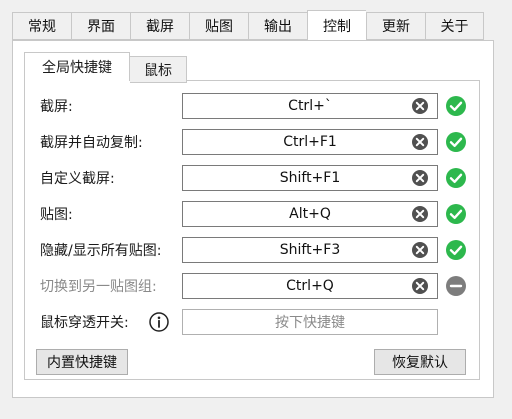 This screenshot has height=419, width=512. I want to click on hotkey-row-screenshot: 截屏: Ctrl+`, so click(260, 106).